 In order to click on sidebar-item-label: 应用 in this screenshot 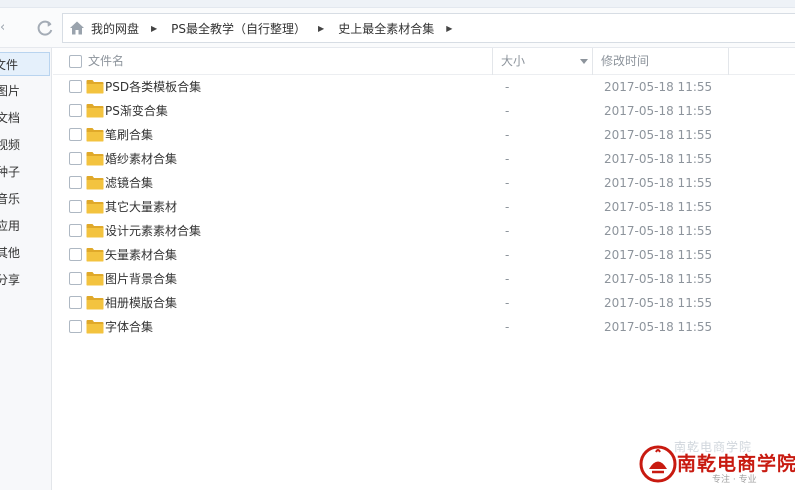, I will do `click(10, 226)`.